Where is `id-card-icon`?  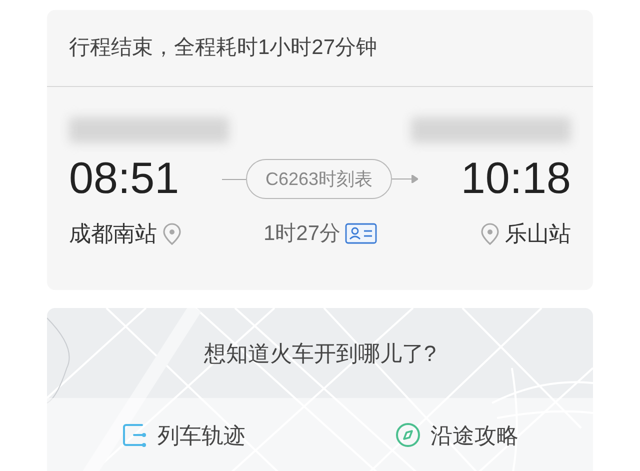
id-card-icon is located at coordinates (360, 233).